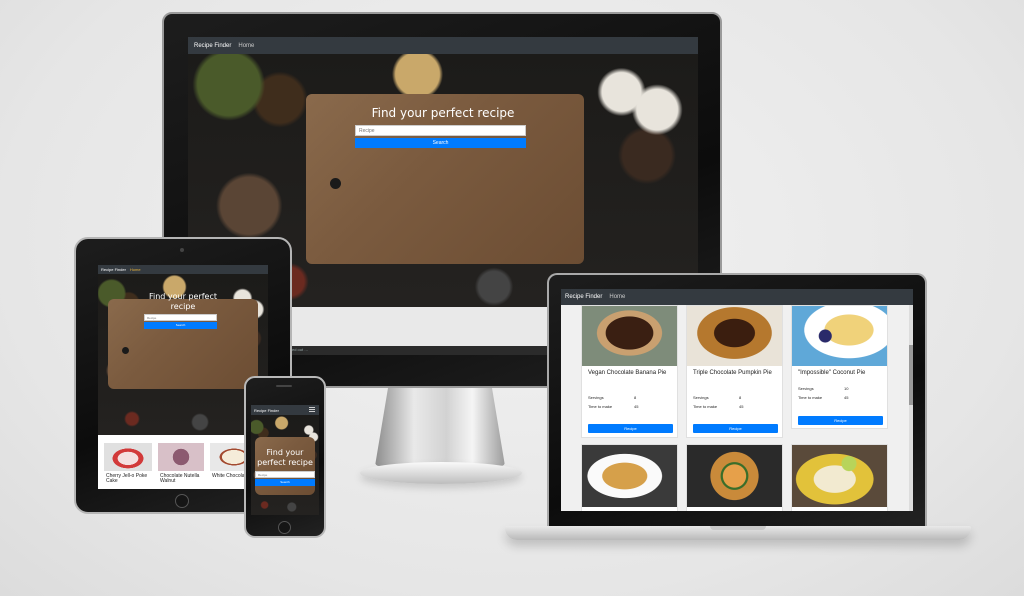 The height and width of the screenshot is (596, 1024). What do you see at coordinates (440, 130) in the screenshot?
I see `search-input: Recipe` at bounding box center [440, 130].